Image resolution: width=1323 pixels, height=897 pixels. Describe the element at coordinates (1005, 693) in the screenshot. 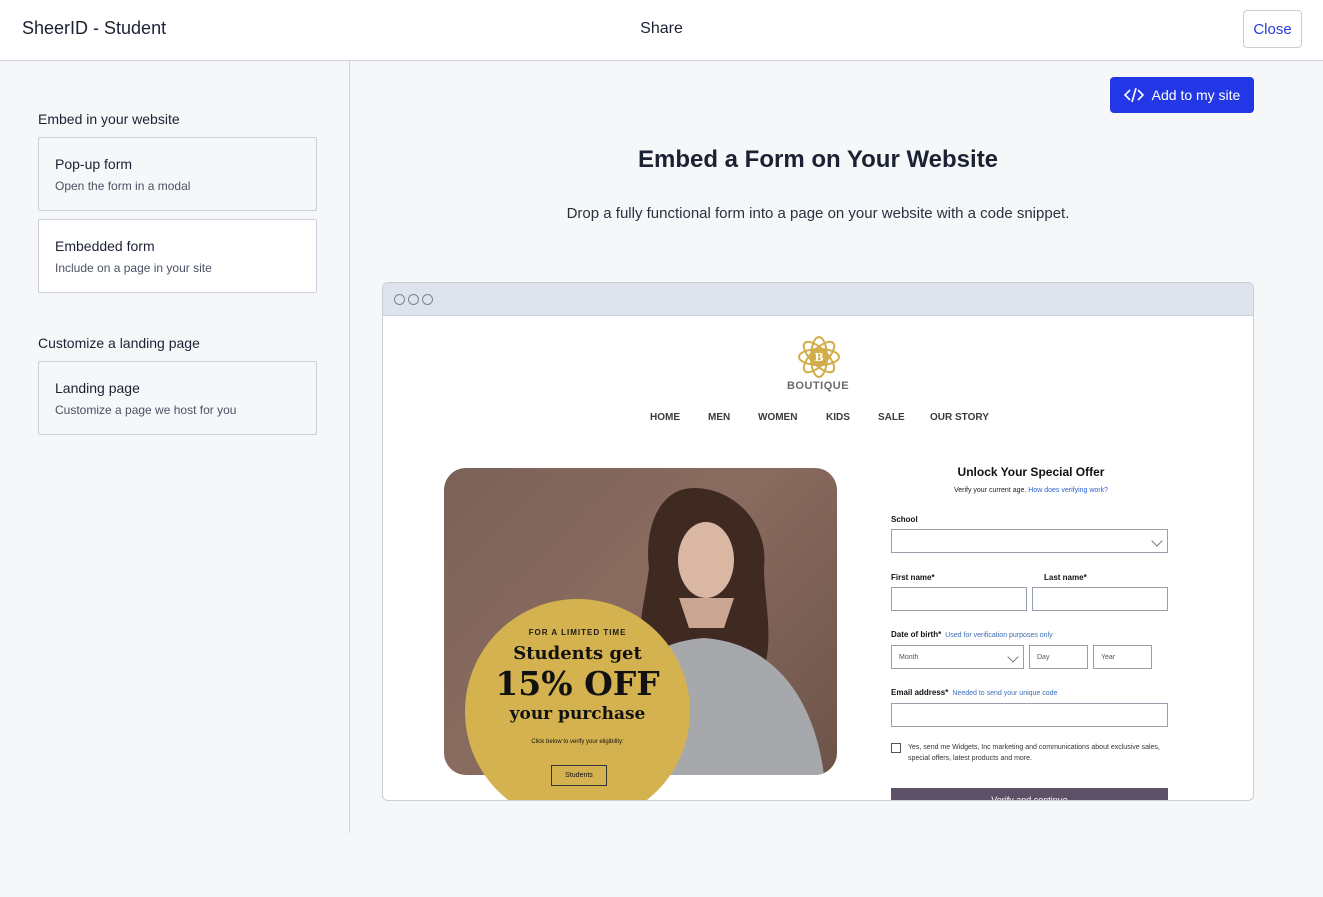

I see `email-hint: Needed to send your unique code` at that location.